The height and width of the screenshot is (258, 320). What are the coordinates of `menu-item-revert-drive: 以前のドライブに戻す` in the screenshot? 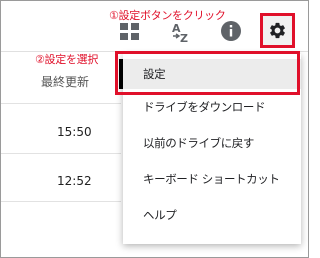 It's located at (212, 143).